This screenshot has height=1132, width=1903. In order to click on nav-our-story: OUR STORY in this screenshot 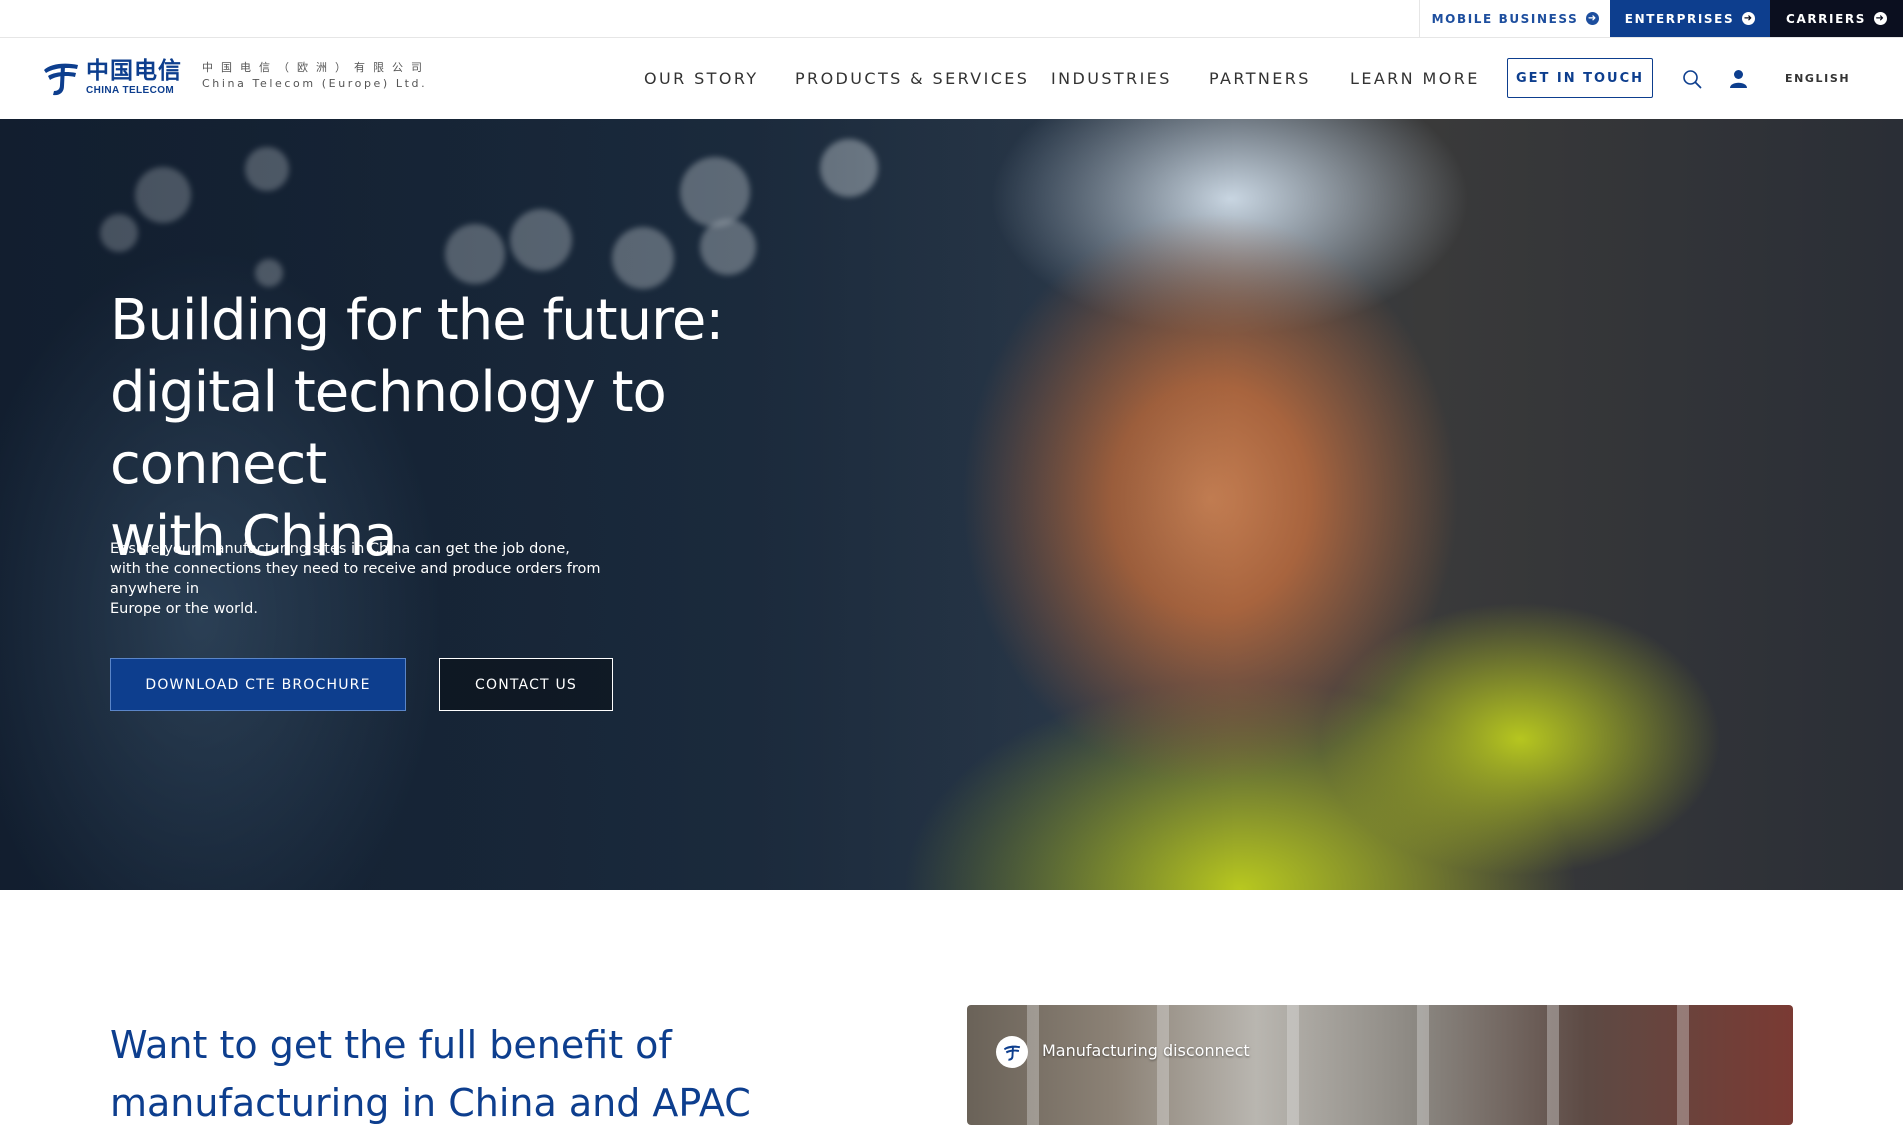, I will do `click(701, 78)`.